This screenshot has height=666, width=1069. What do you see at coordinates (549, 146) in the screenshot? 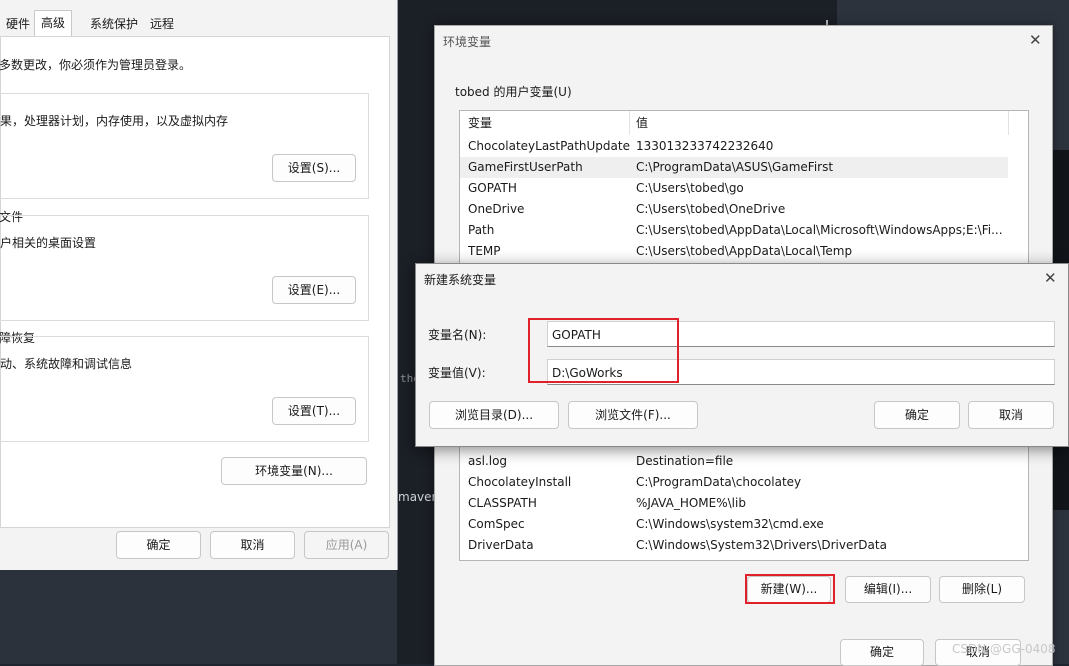
I see `var-name: ChocolateyLastPathUpdate` at bounding box center [549, 146].